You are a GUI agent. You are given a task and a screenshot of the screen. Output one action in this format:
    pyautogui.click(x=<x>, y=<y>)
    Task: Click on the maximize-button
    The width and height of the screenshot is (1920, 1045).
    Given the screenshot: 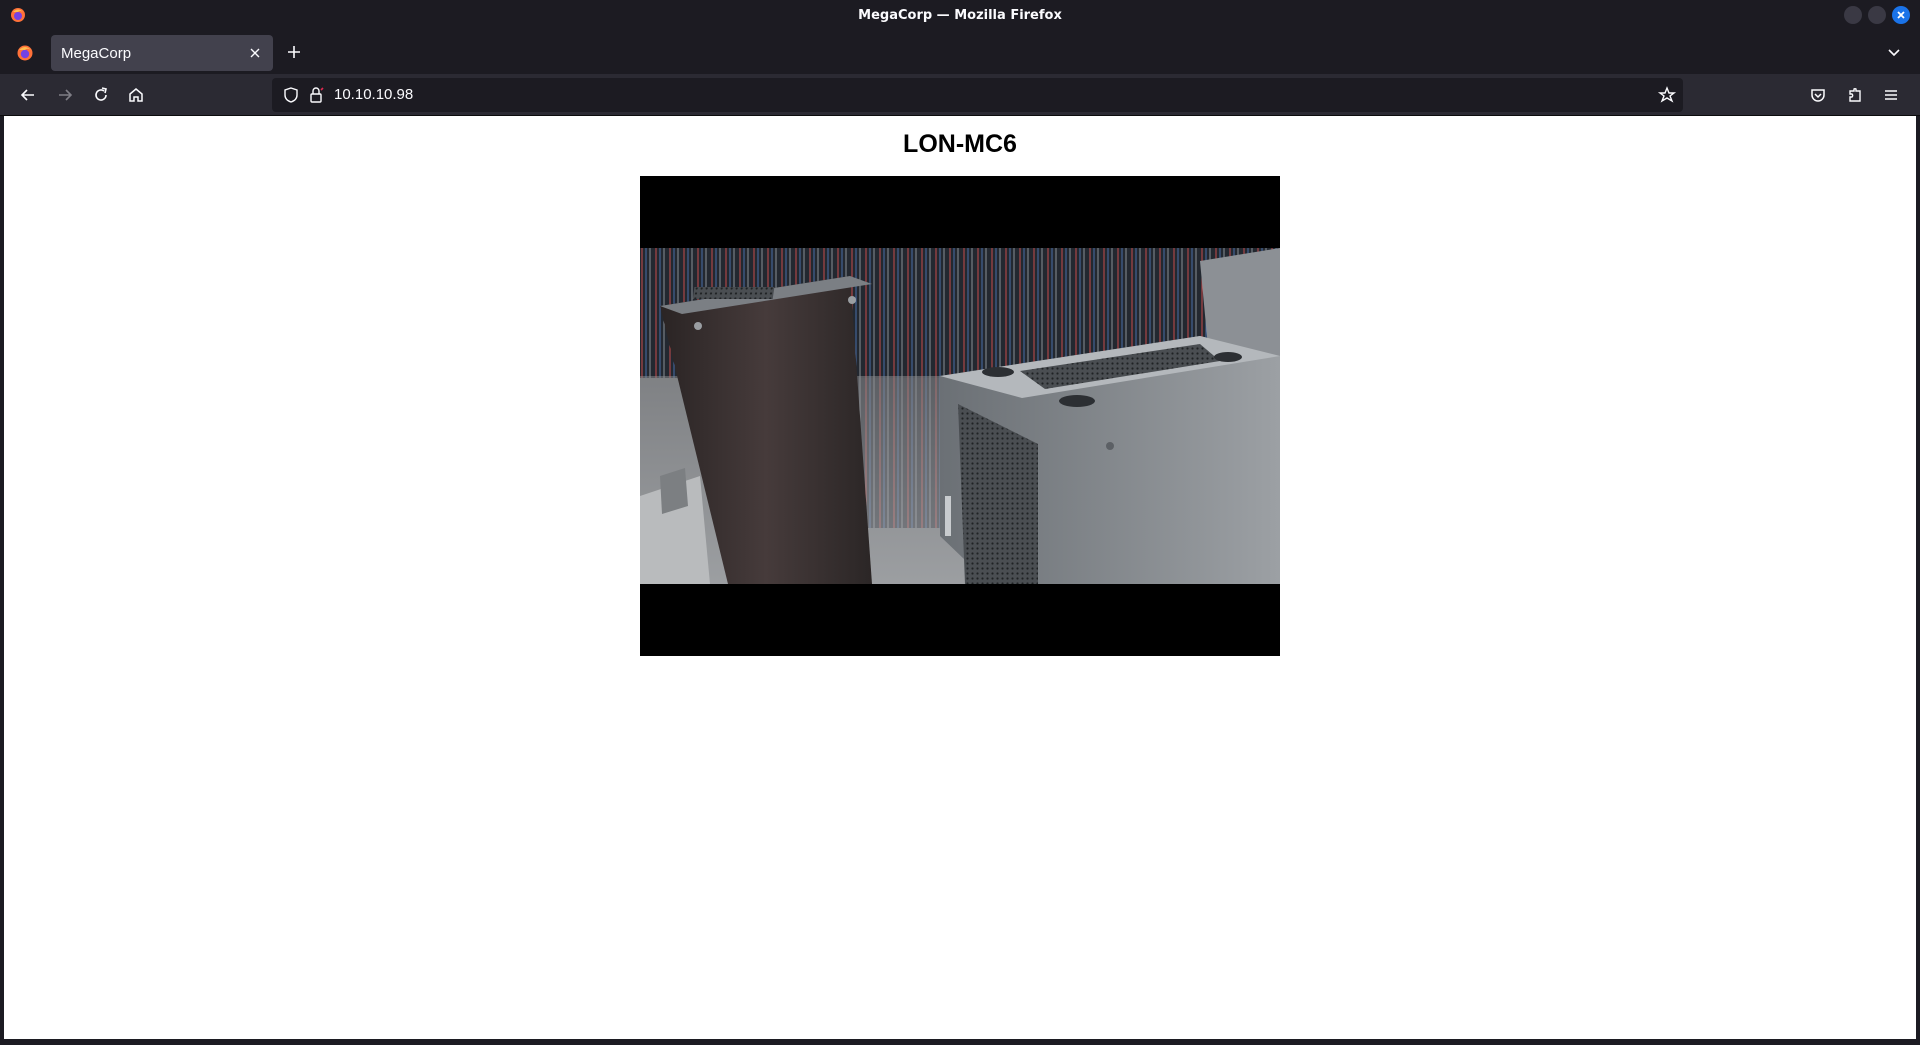 What is the action you would take?
    pyautogui.click(x=1877, y=15)
    